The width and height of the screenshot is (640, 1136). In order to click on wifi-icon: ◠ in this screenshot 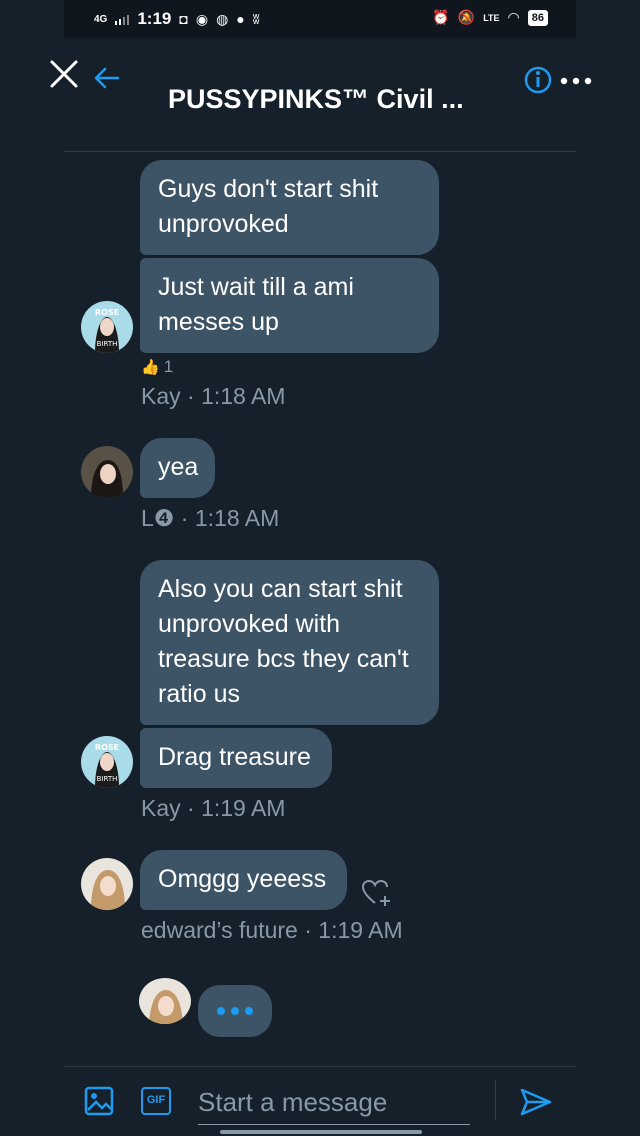, I will do `click(513, 17)`.